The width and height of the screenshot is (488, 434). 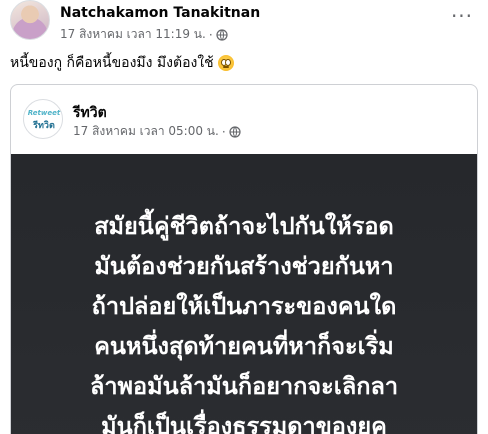 What do you see at coordinates (90, 113) in the screenshot?
I see `page-name: รีทวิต` at bounding box center [90, 113].